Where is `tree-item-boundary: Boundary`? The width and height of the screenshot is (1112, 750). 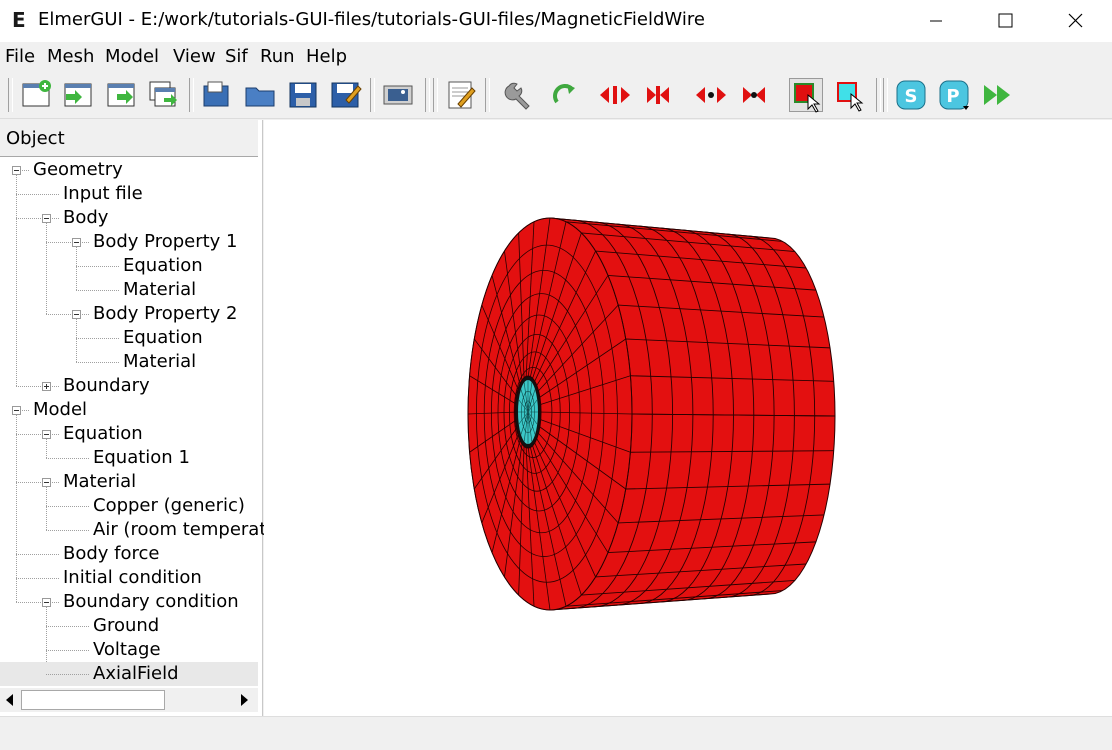 tree-item-boundary: Boundary is located at coordinates (106, 386).